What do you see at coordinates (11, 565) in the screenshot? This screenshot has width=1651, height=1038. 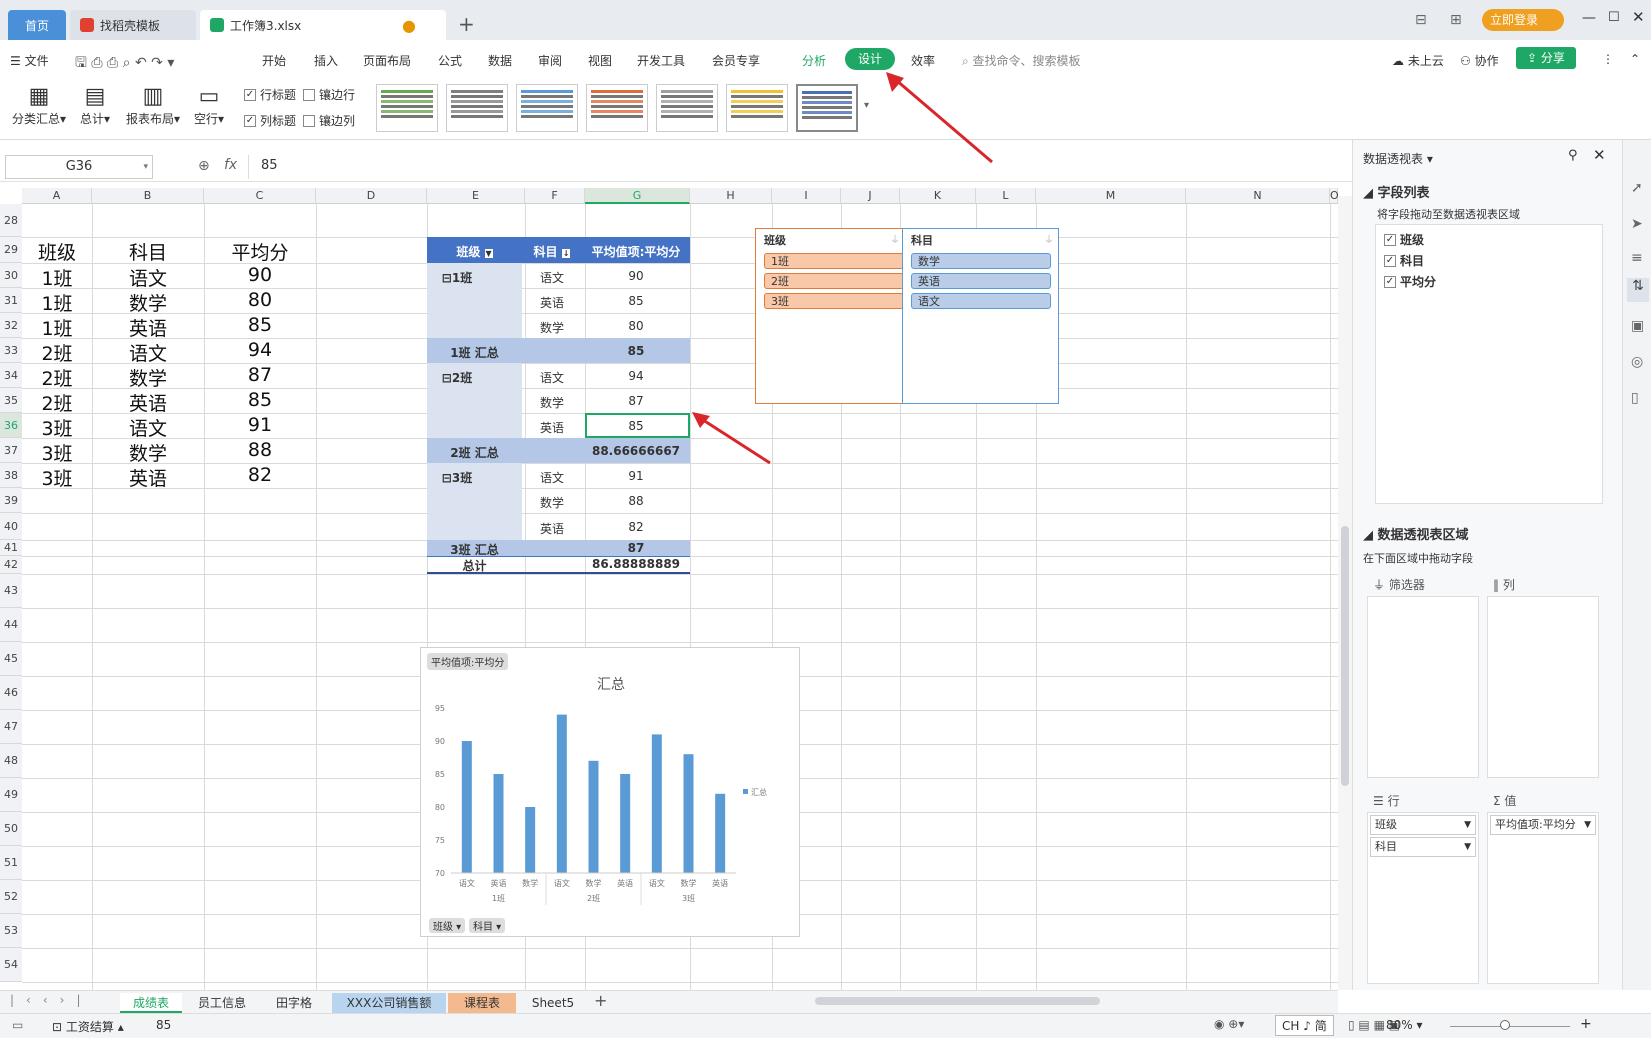 I see `row-header-42: 42` at bounding box center [11, 565].